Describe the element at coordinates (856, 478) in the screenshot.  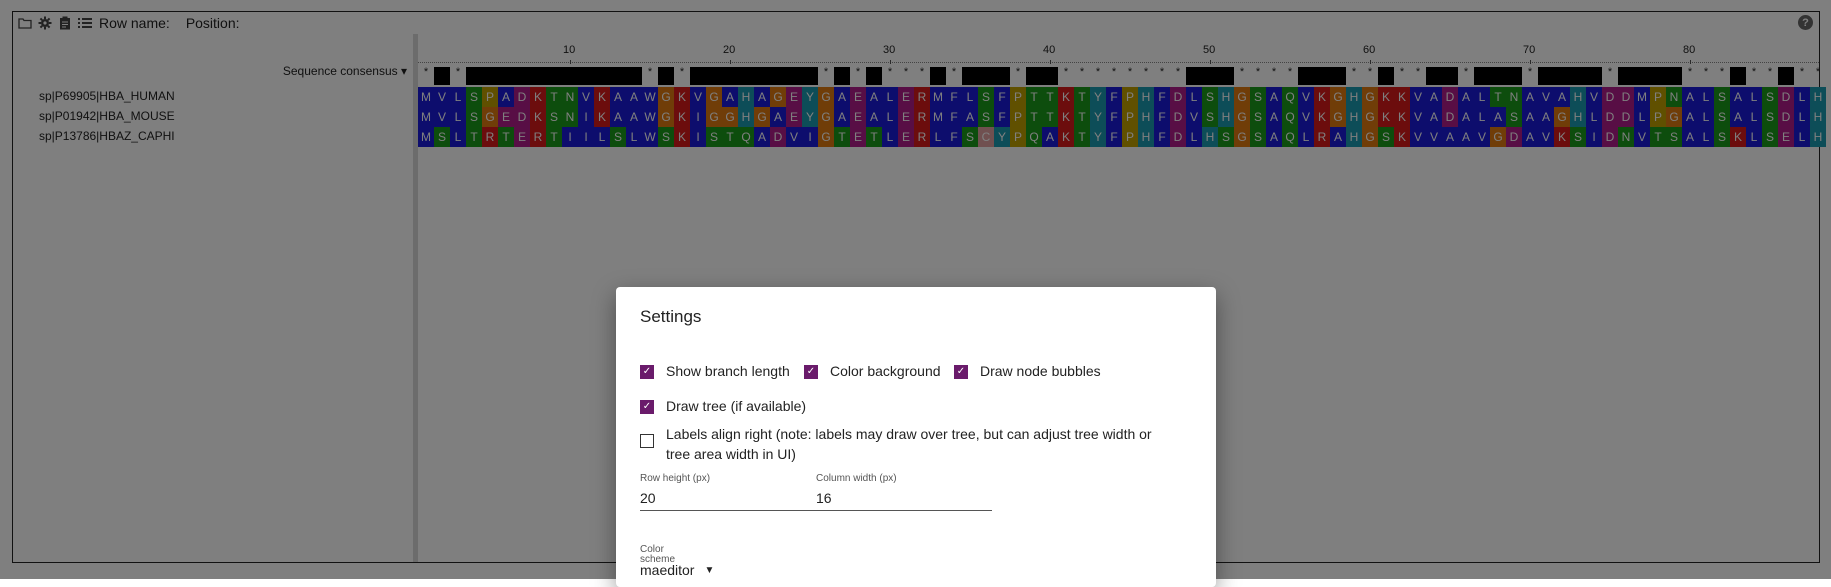
I see `column-width-label: Column width (px)` at that location.